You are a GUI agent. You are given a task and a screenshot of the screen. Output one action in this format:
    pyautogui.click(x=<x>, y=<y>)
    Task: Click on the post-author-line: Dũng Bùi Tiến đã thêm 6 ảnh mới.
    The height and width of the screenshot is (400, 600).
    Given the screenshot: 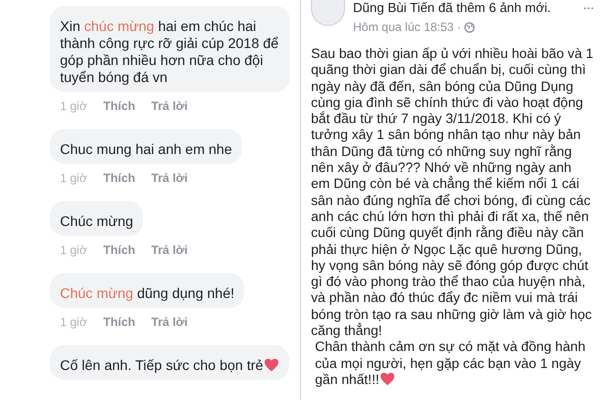 What is the action you would take?
    pyautogui.click(x=452, y=8)
    